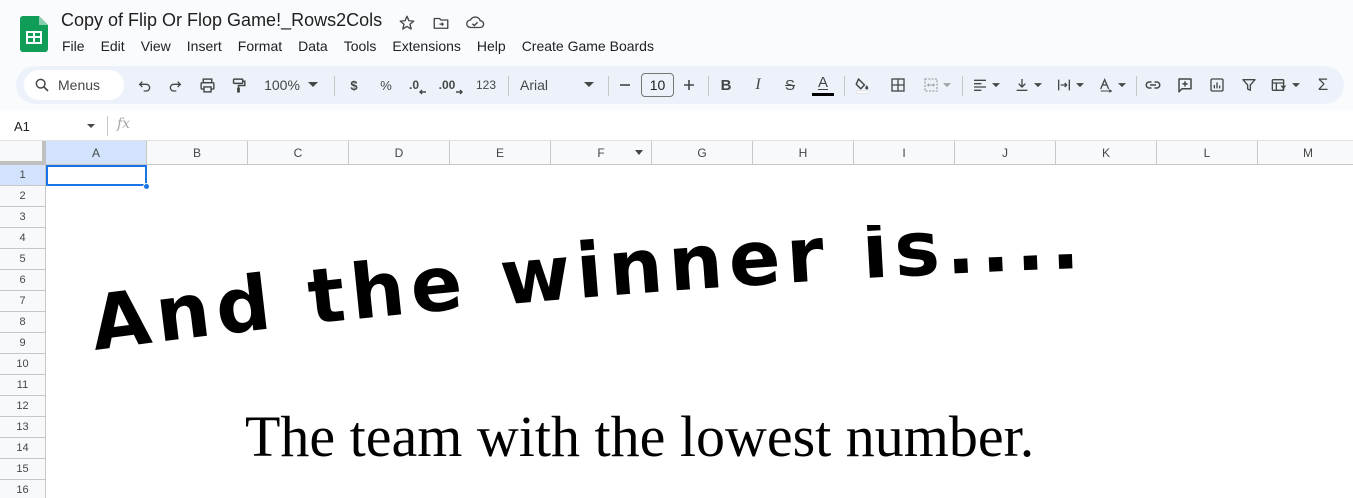 The width and height of the screenshot is (1353, 498). I want to click on column-header: C, so click(298, 153).